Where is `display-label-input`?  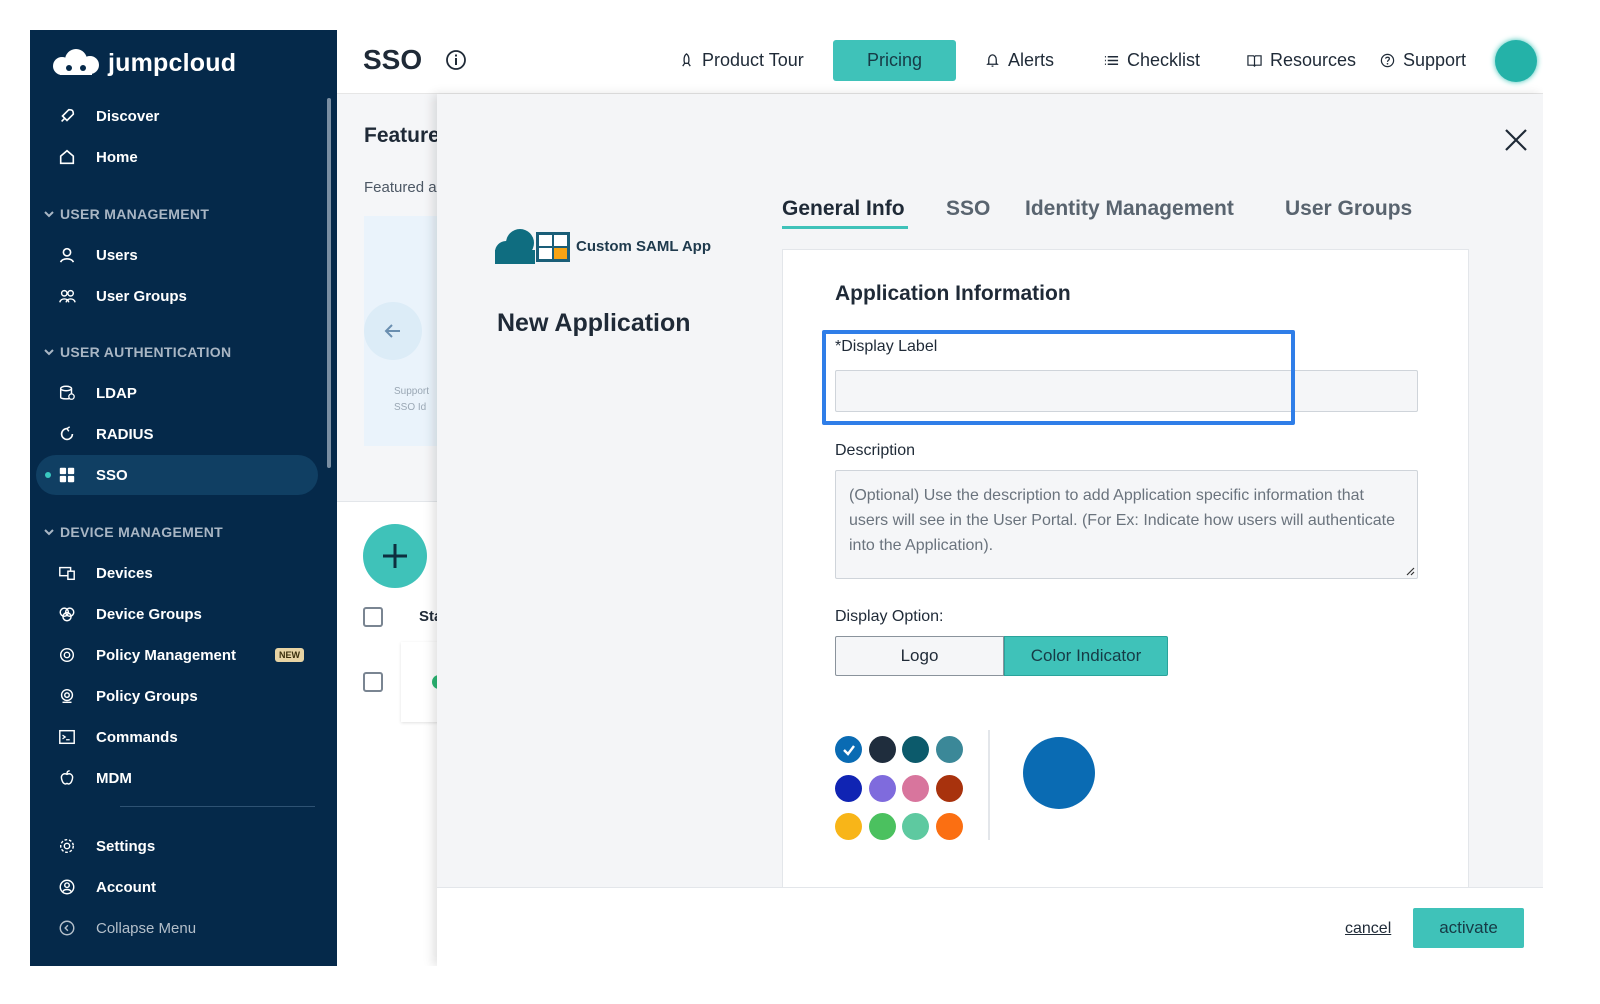 display-label-input is located at coordinates (1126, 391).